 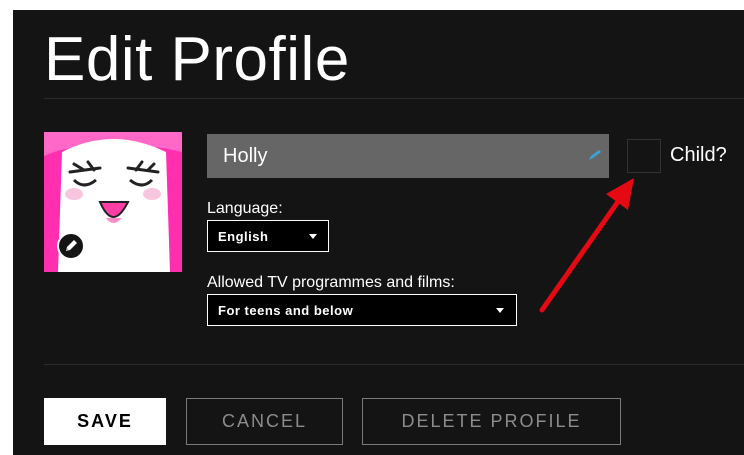 What do you see at coordinates (245, 208) in the screenshot?
I see `language-label: Language:` at bounding box center [245, 208].